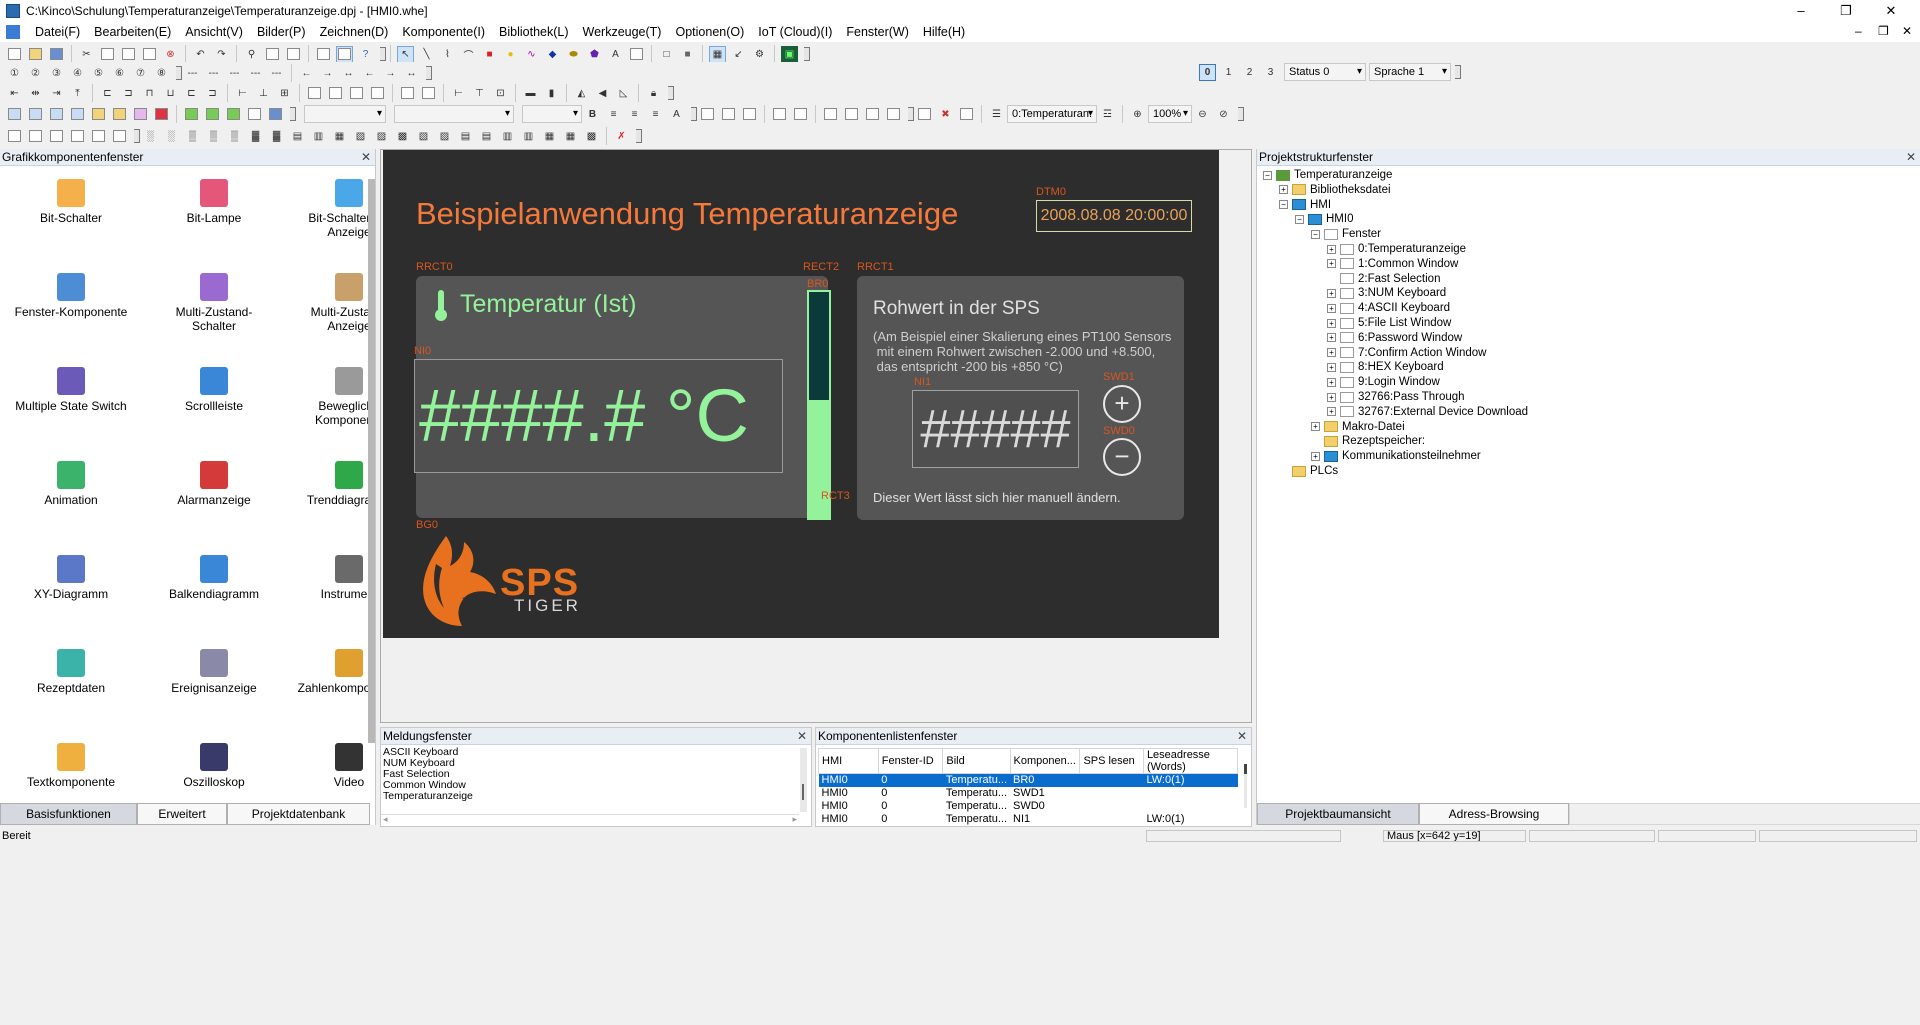 The height and width of the screenshot is (1025, 1920). What do you see at coordinates (443, 32) in the screenshot?
I see `menu-komponente: Komponente(I)` at bounding box center [443, 32].